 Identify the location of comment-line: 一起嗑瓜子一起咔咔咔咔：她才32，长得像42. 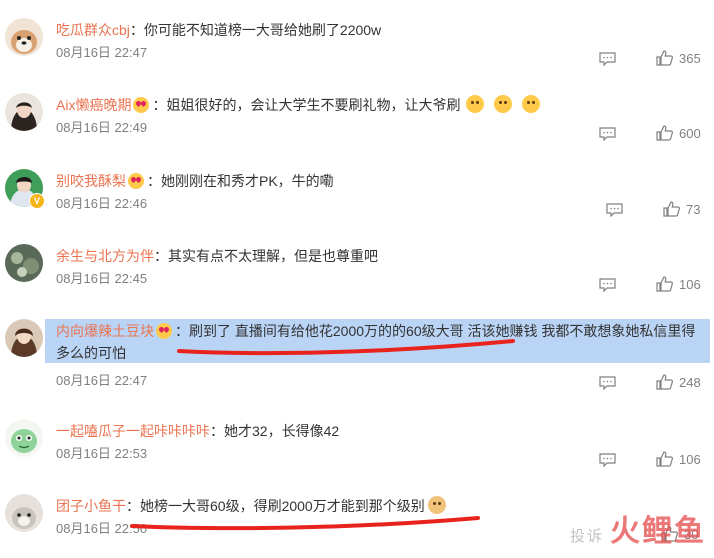
(197, 431).